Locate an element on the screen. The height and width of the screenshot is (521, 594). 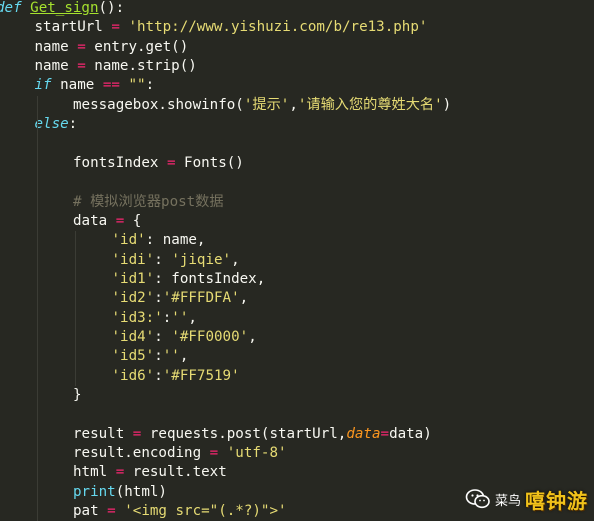
watermark: 菜鸟 嘻钟游 is located at coordinates (526, 499).